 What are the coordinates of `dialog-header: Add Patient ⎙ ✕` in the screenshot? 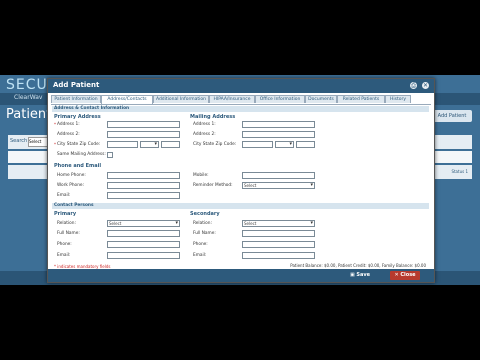 It's located at (241, 86).